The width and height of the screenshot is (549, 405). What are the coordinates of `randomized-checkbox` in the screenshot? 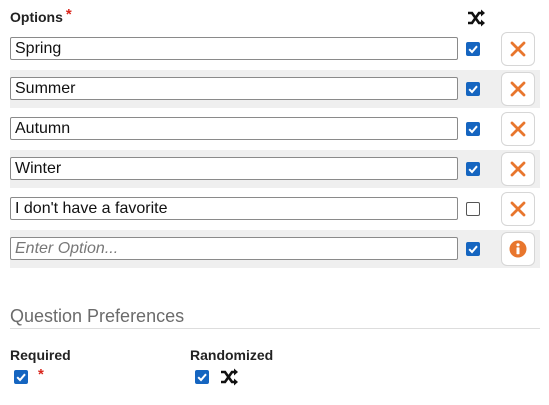 It's located at (202, 377).